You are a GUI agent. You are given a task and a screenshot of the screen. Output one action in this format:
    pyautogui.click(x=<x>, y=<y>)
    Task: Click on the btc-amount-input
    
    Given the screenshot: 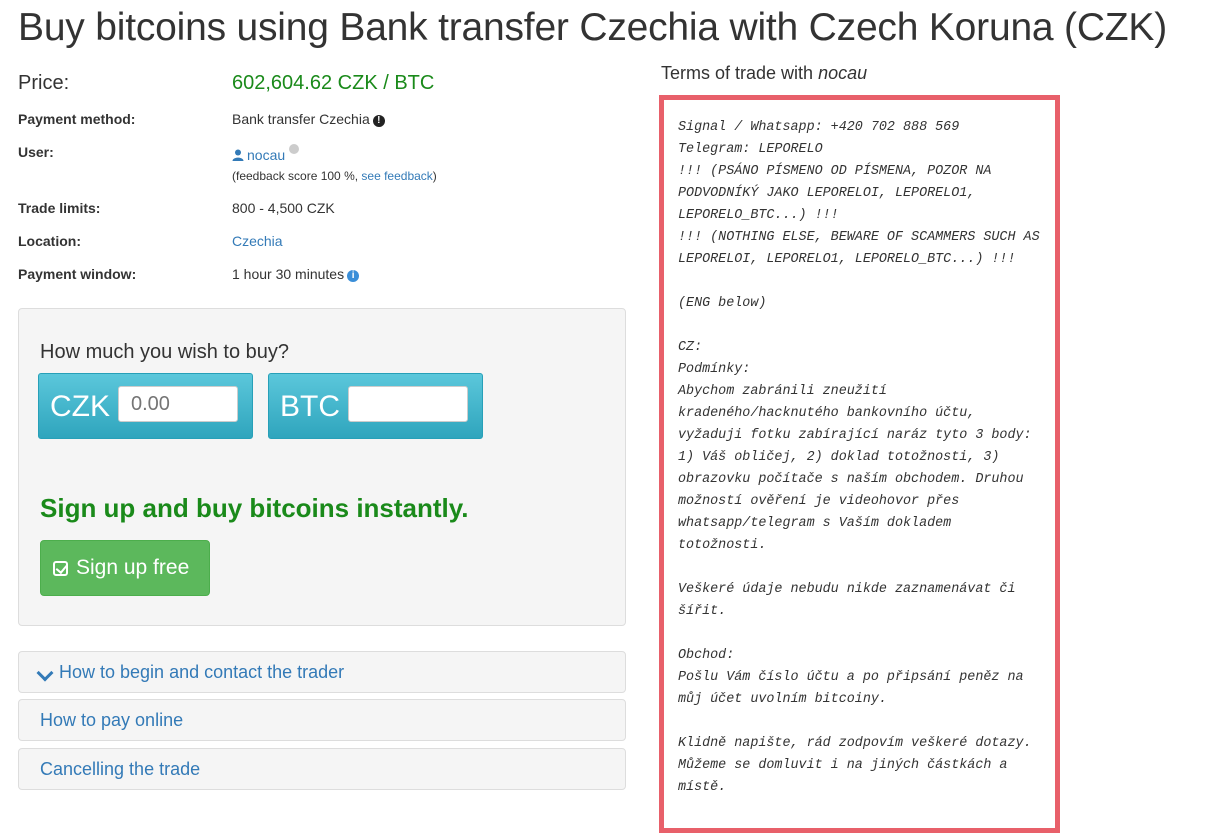 What is the action you would take?
    pyautogui.click(x=408, y=404)
    